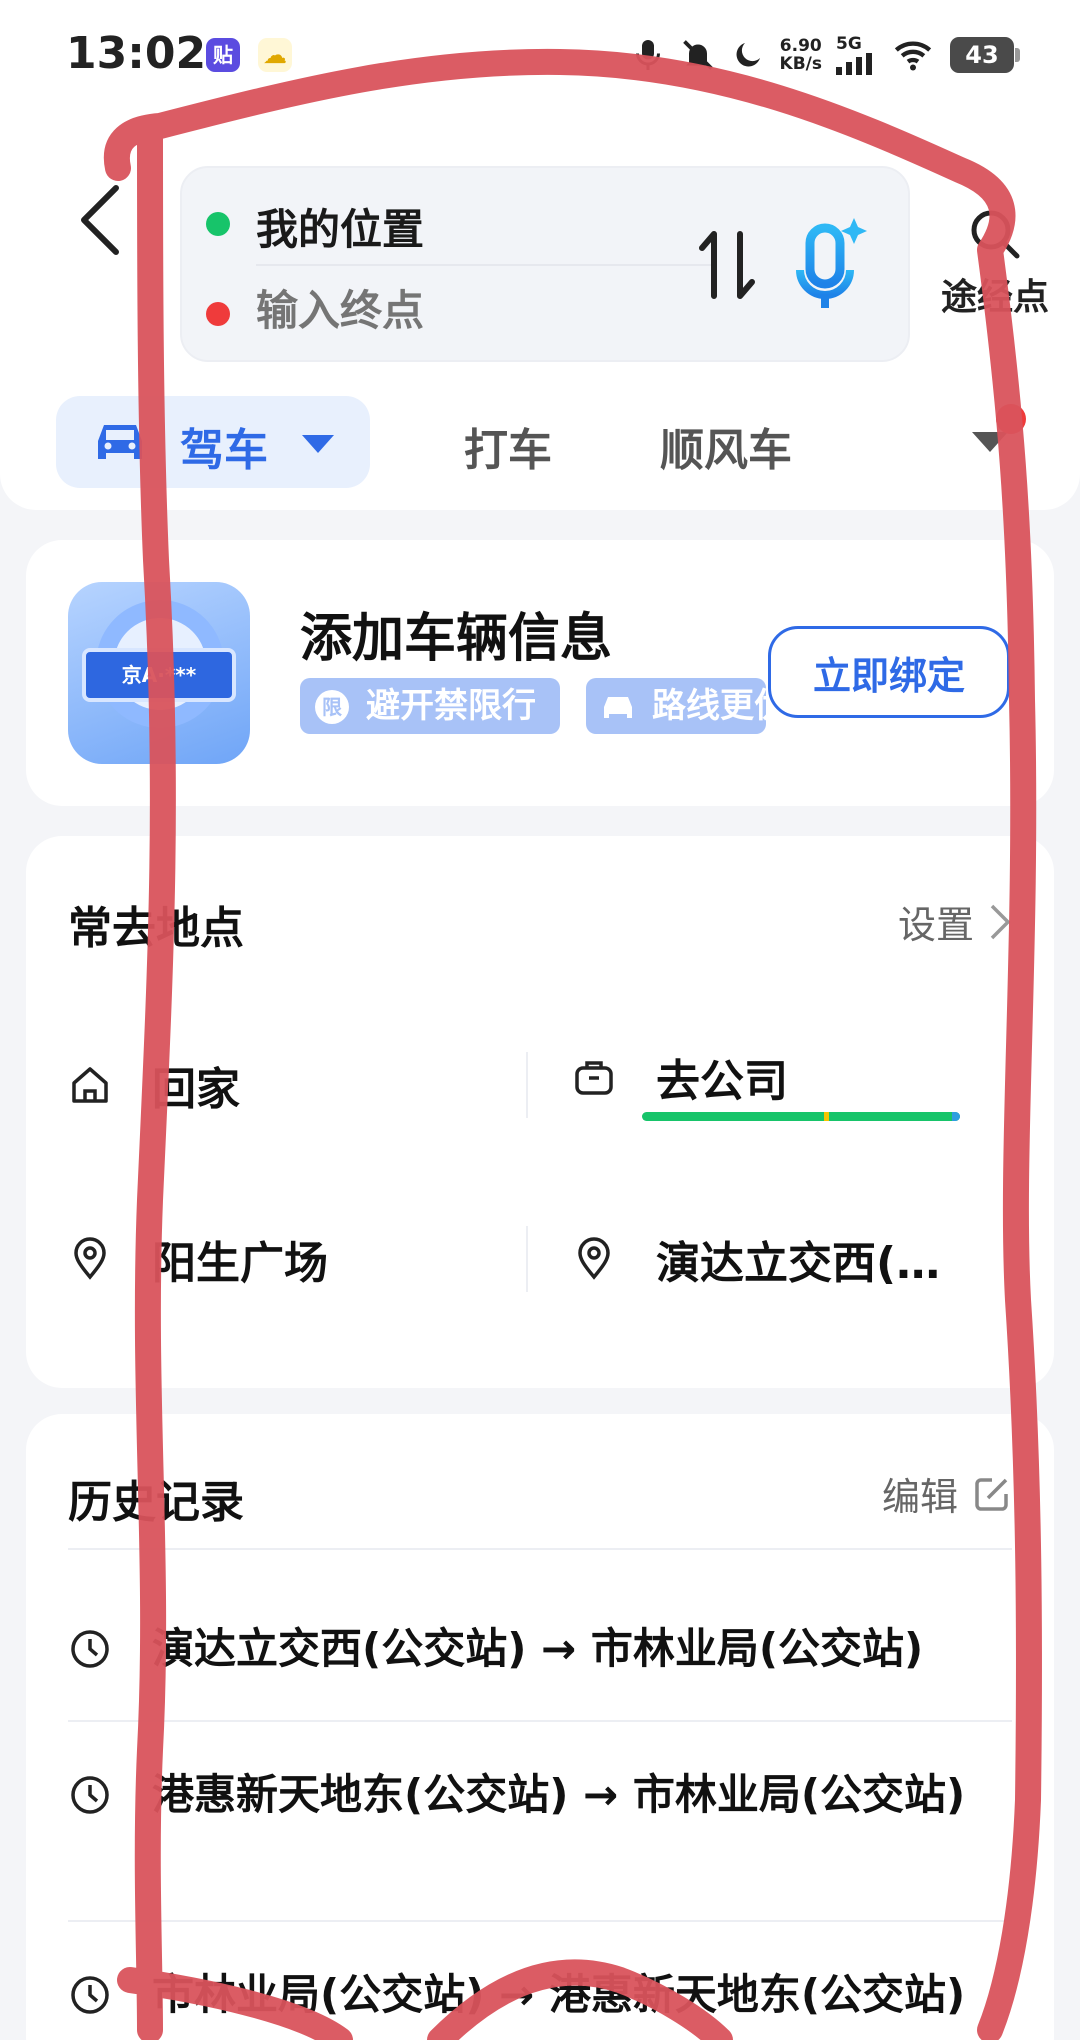  I want to click on tab-taxi: 打车, so click(508, 446).